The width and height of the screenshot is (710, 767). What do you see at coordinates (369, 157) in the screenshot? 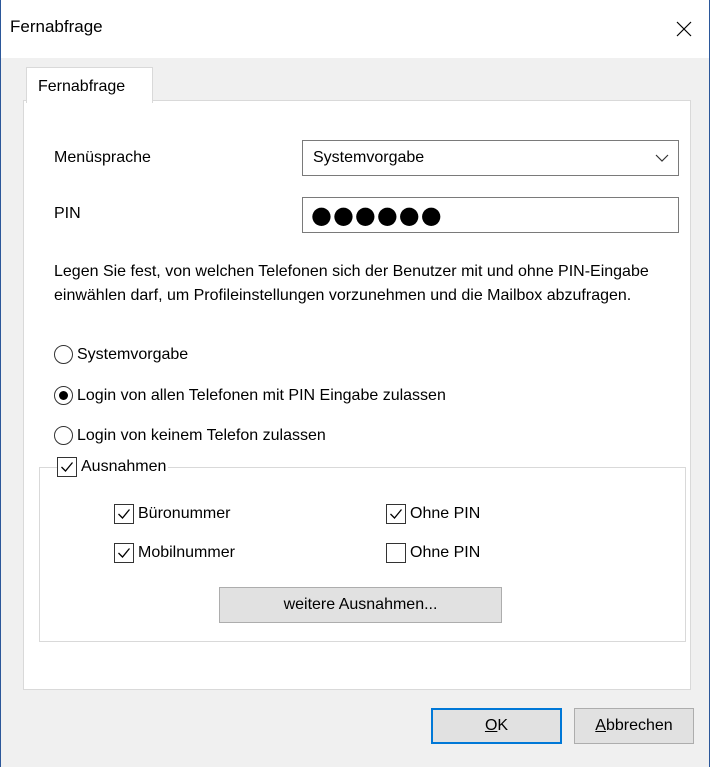
I see `language-value: Systemvorgabe` at bounding box center [369, 157].